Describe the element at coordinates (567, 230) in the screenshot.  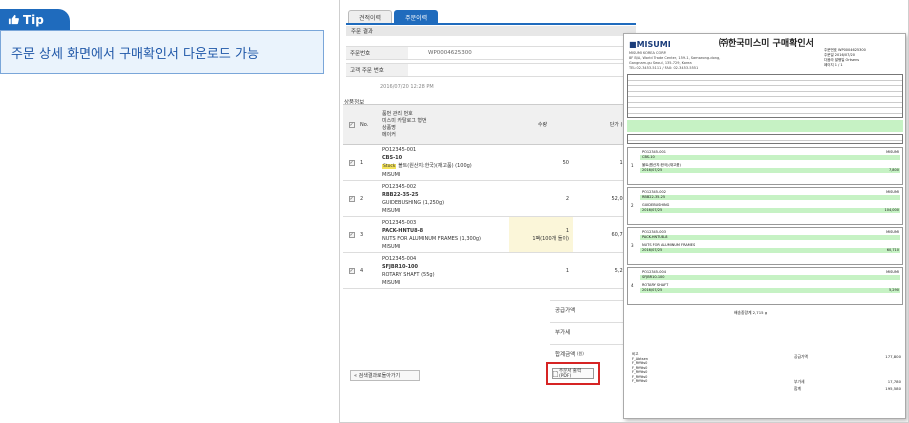
I see `row-qty: 1` at that location.